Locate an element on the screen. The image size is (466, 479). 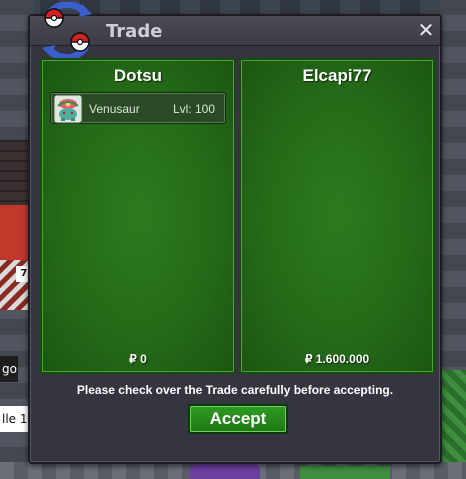
world-npc-purple is located at coordinates (225, 471).